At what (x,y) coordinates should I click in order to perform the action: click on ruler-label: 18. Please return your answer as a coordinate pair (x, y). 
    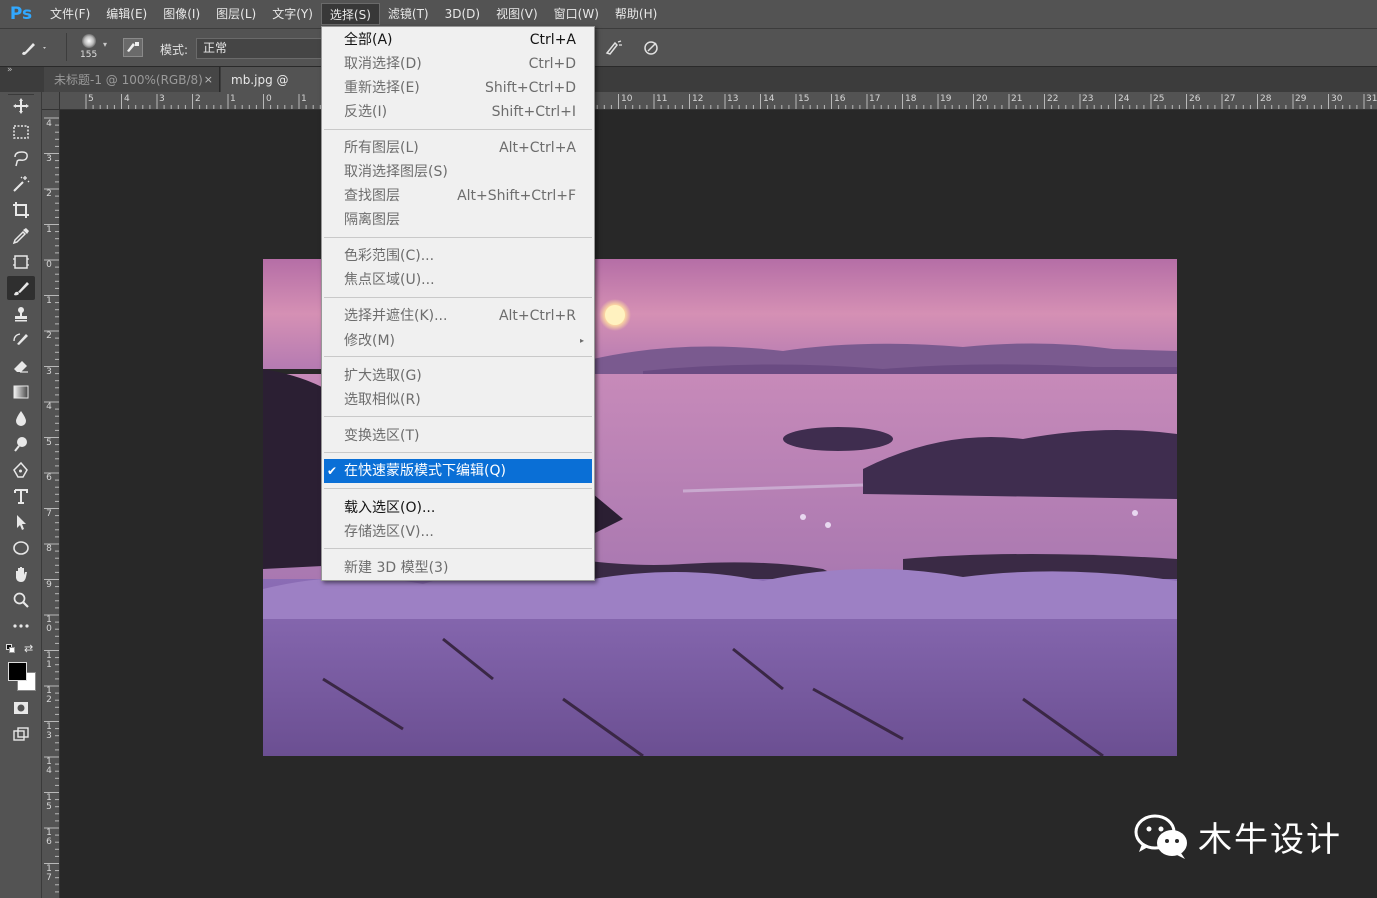
    Looking at the image, I should click on (911, 99).